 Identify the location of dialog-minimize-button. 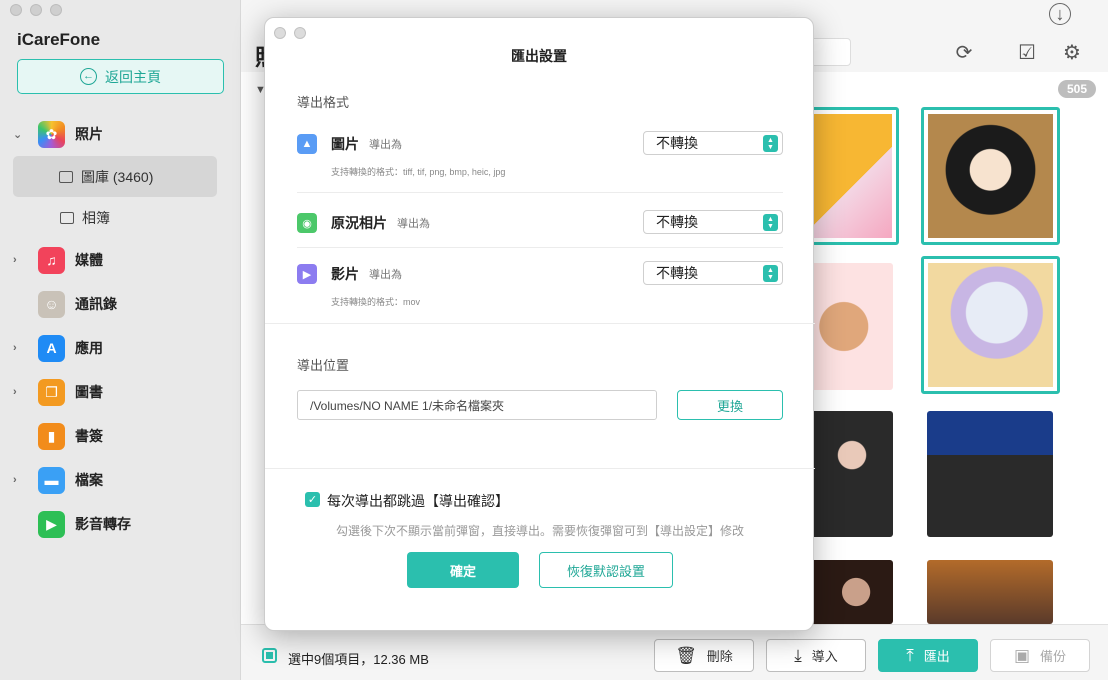
(300, 33).